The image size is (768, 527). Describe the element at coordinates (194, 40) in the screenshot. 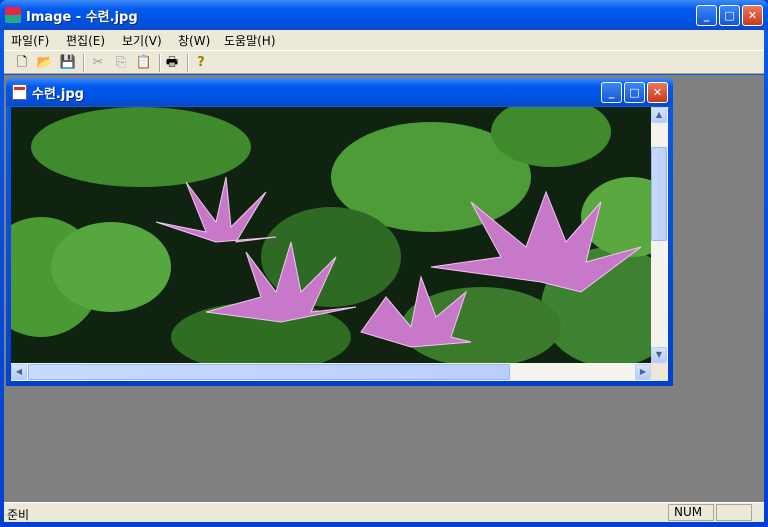

I see `menu-window: 창(W)` at that location.